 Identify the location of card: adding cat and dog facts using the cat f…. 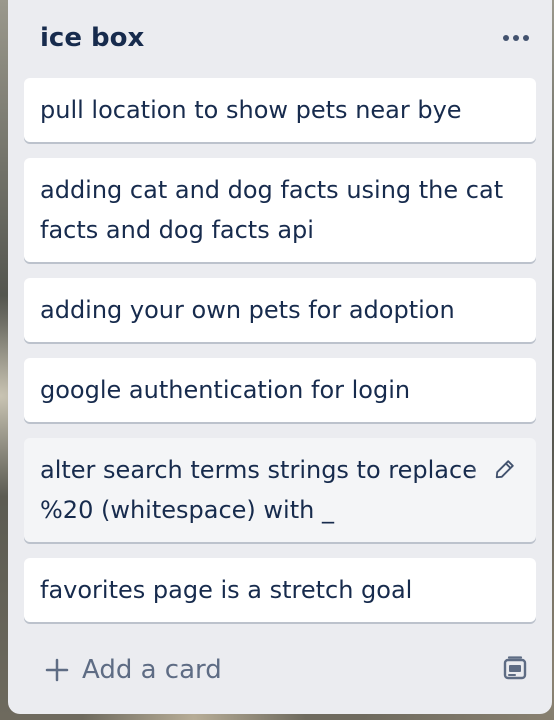
(280, 210).